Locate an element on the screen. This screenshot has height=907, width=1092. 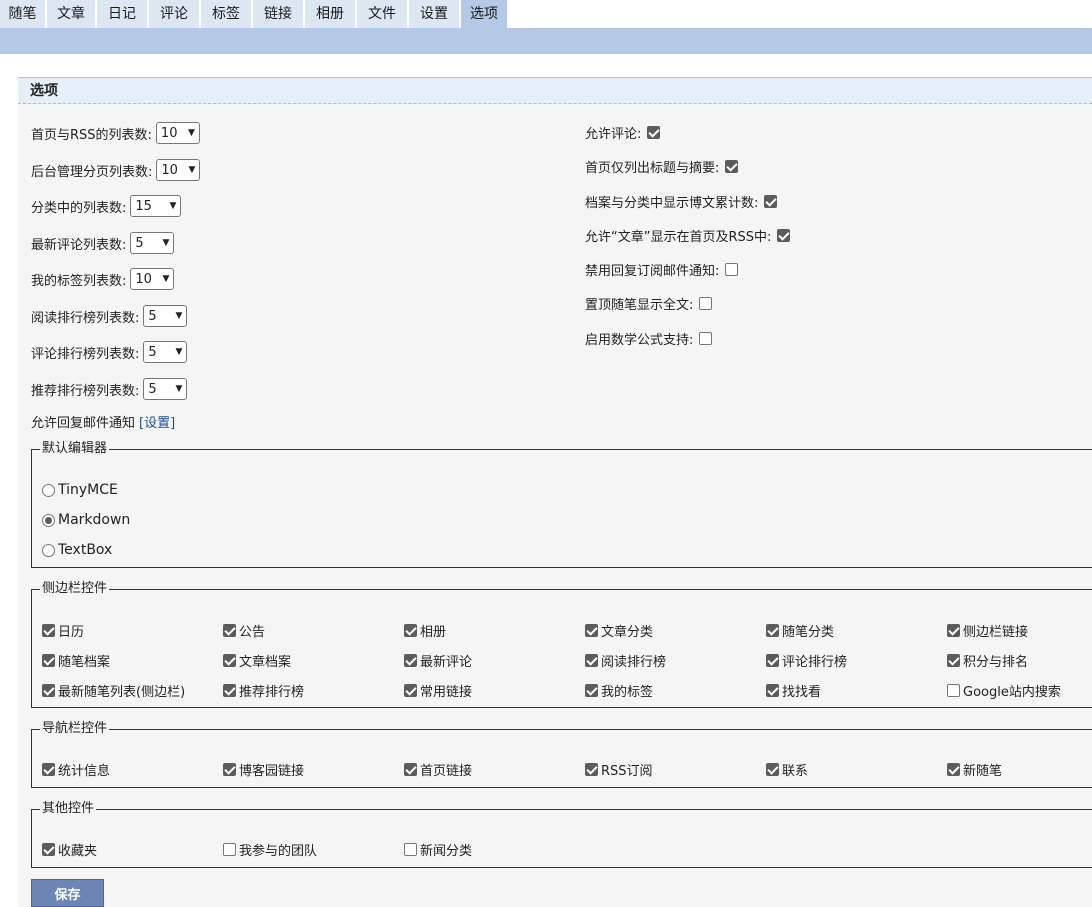
editor-option-markdown: Markdown is located at coordinates (86, 520).